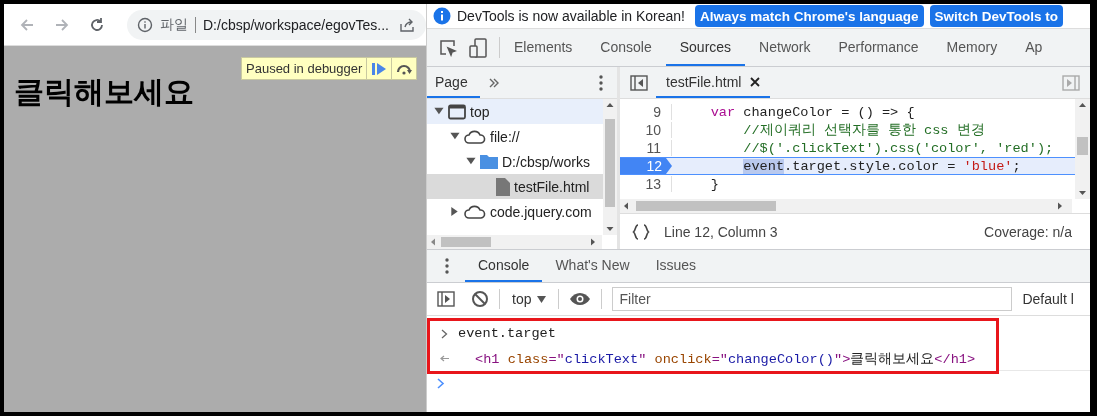  What do you see at coordinates (552, 186) in the screenshot?
I see `tree-item-label: testFile.html` at bounding box center [552, 186].